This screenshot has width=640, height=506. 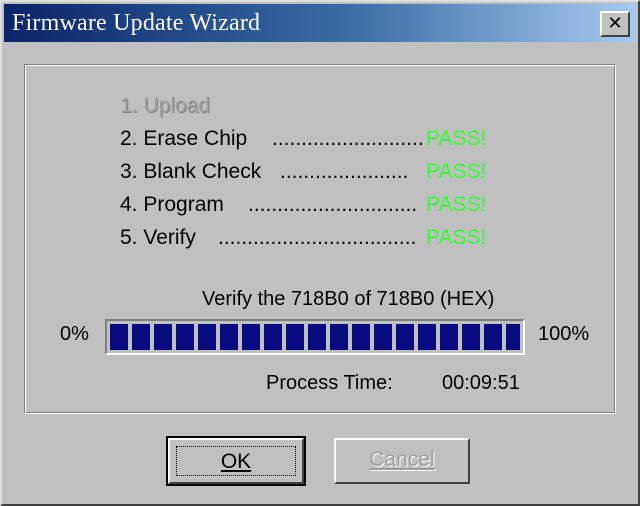 What do you see at coordinates (348, 299) in the screenshot?
I see `progress-caption: Verify the 718B0 of 718B0 (HEX)` at bounding box center [348, 299].